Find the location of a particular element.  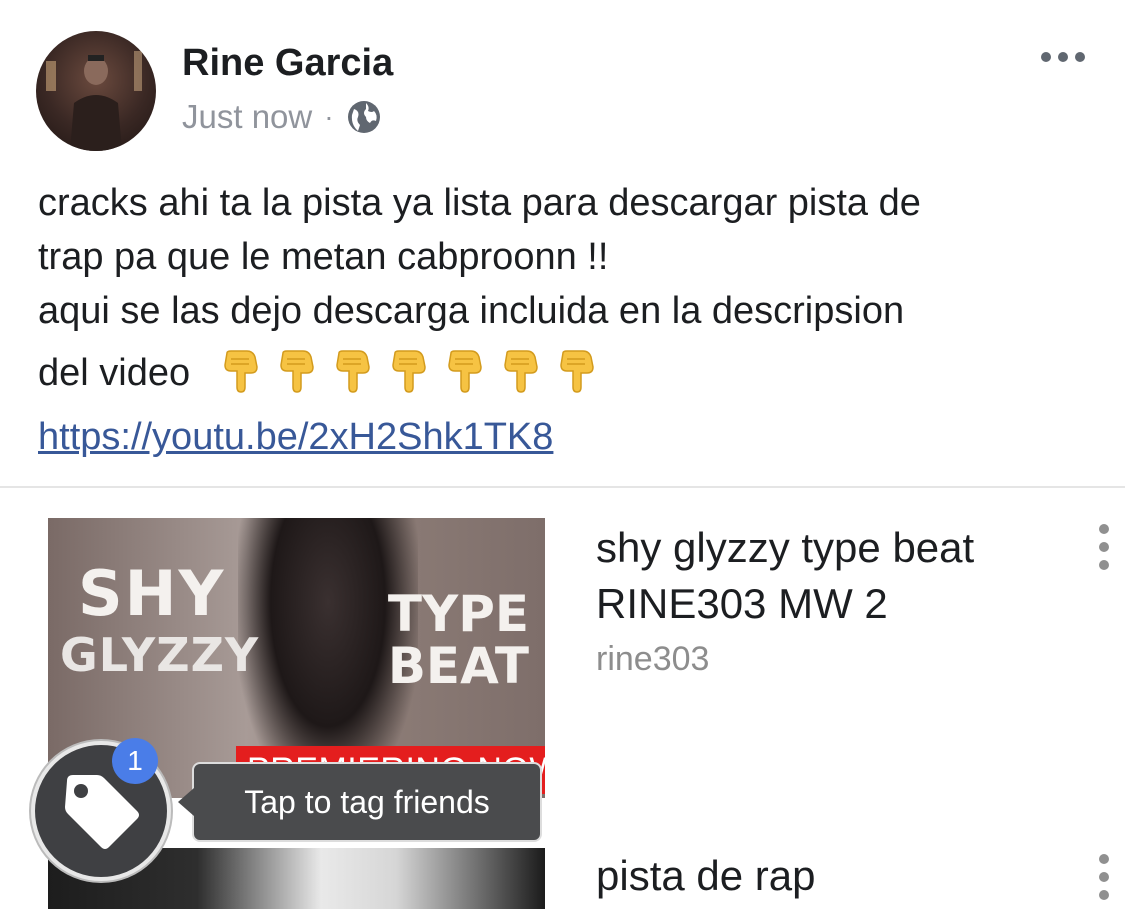

thumbnail-text-beat: BEAT is located at coordinates (458, 666).